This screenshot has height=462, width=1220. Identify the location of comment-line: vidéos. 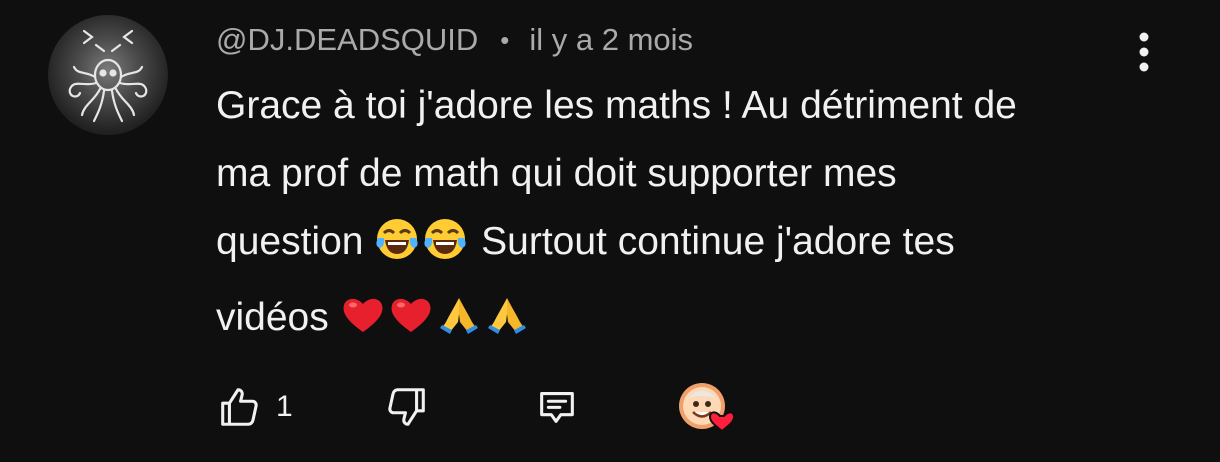
(696, 322).